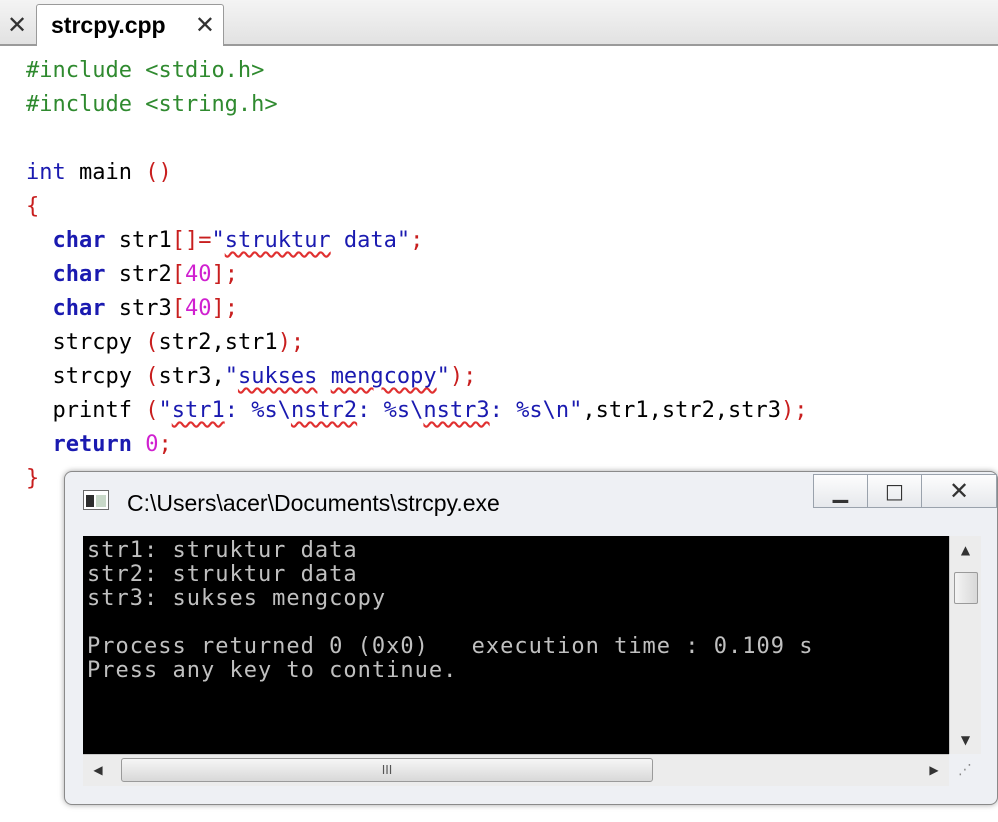 The image size is (998, 822). Describe the element at coordinates (218, 342) in the screenshot. I see `arguments: str2,str1` at that location.